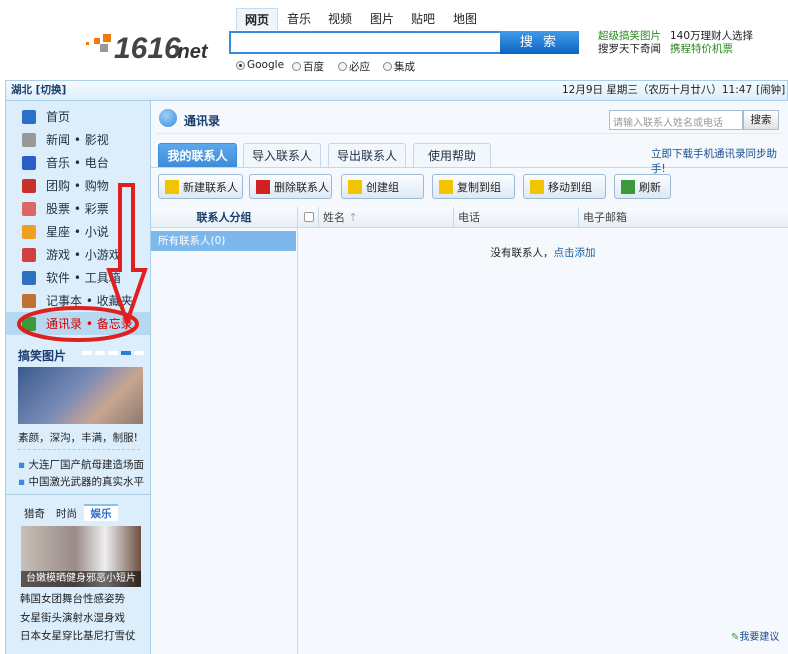  I want to click on ent-tab-fashion: 时尚, so click(66, 513).